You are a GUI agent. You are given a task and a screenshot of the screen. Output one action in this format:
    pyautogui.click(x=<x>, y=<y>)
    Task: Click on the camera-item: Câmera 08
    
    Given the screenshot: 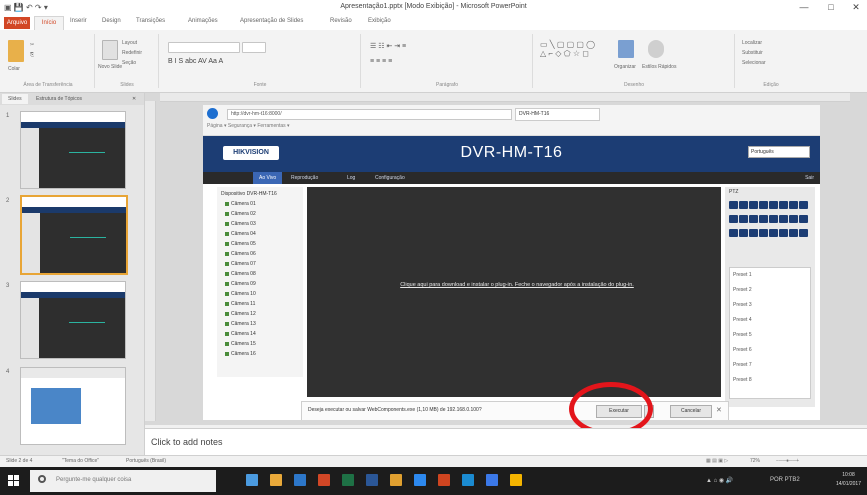 What is the action you would take?
    pyautogui.click(x=240, y=274)
    